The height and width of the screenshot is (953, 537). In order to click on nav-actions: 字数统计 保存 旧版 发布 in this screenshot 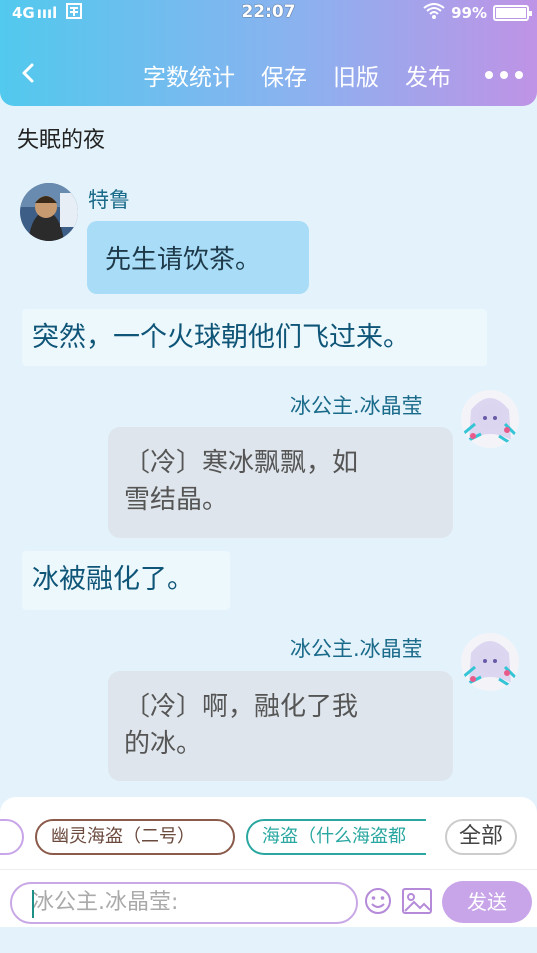, I will do `click(333, 75)`.